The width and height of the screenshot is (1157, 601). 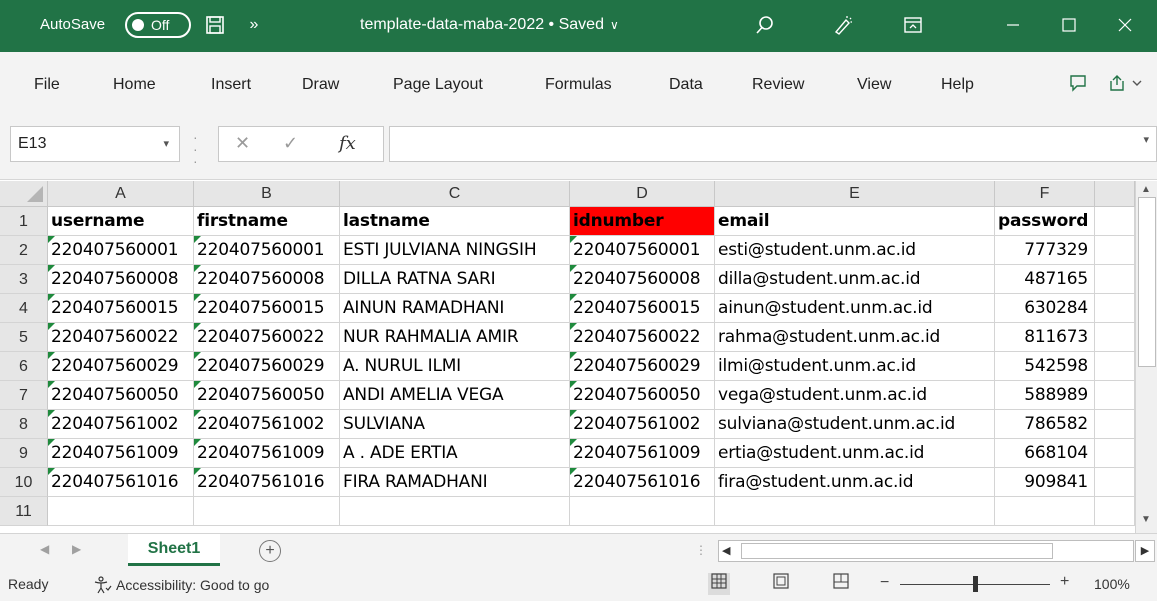 I want to click on cell-b3: 220407560008, so click(x=267, y=279).